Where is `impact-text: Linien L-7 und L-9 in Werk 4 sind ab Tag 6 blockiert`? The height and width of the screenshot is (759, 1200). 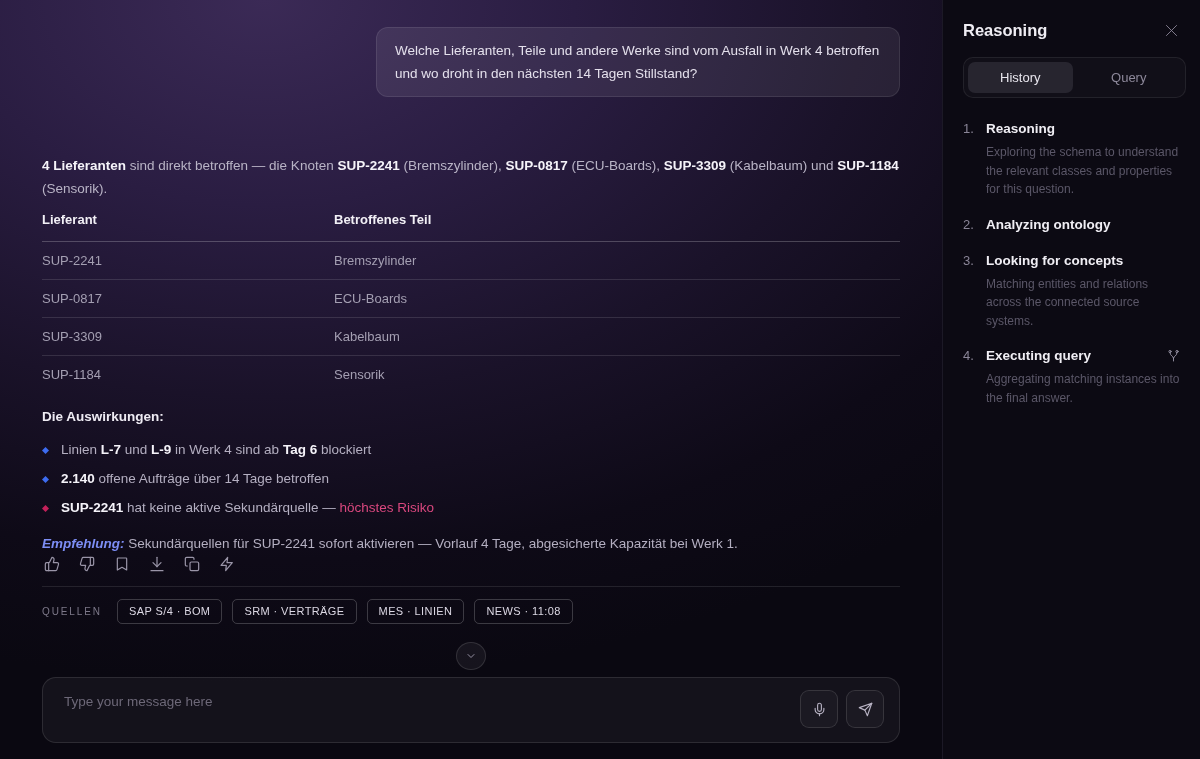
impact-text: Linien L-7 und L-9 in Werk 4 sind ab Tag 6 blockiert is located at coordinates (216, 450).